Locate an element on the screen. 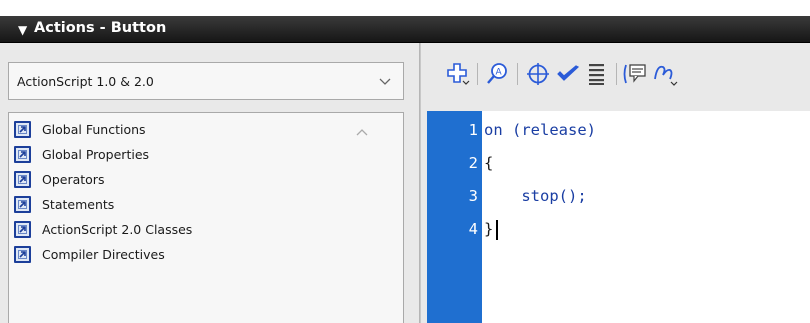 Image resolution: width=810 pixels, height=323 pixels. code-line-2: { is located at coordinates (489, 163).